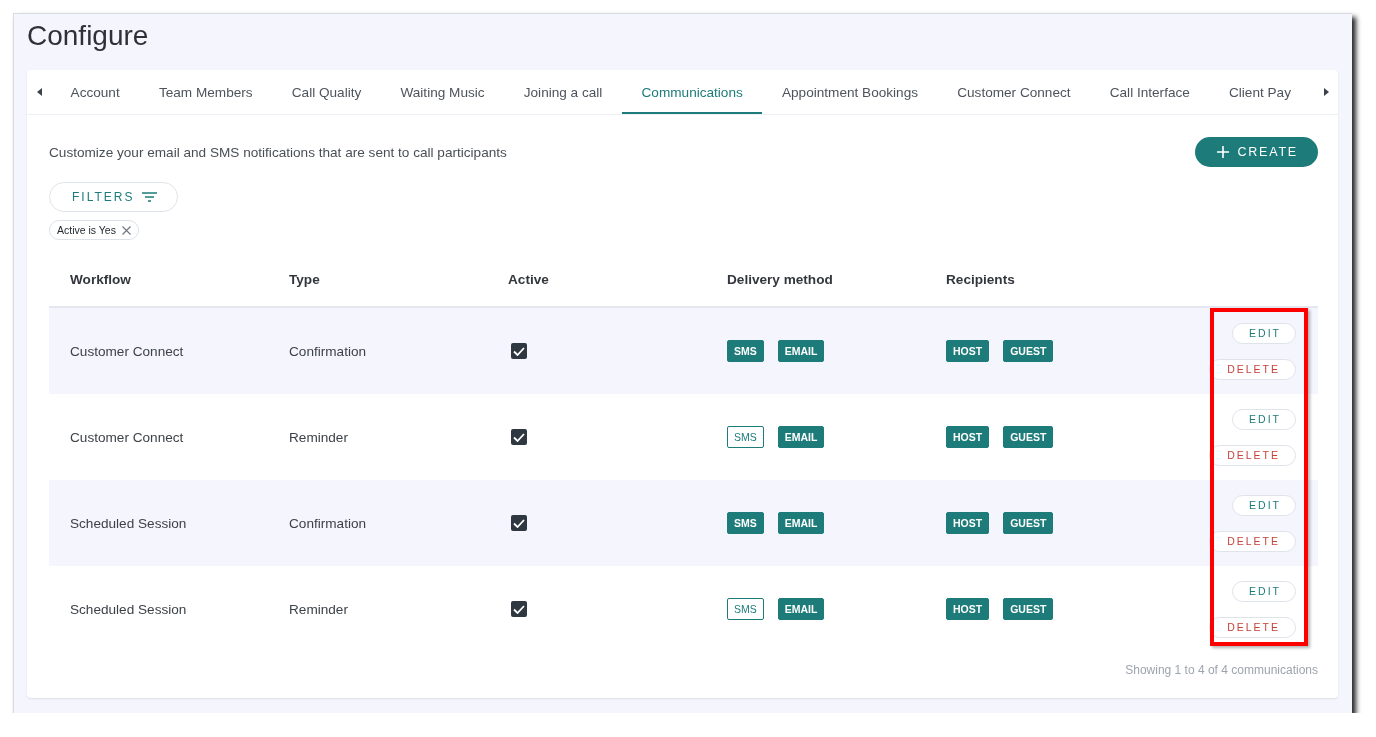  I want to click on chip-remove-button, so click(126, 230).